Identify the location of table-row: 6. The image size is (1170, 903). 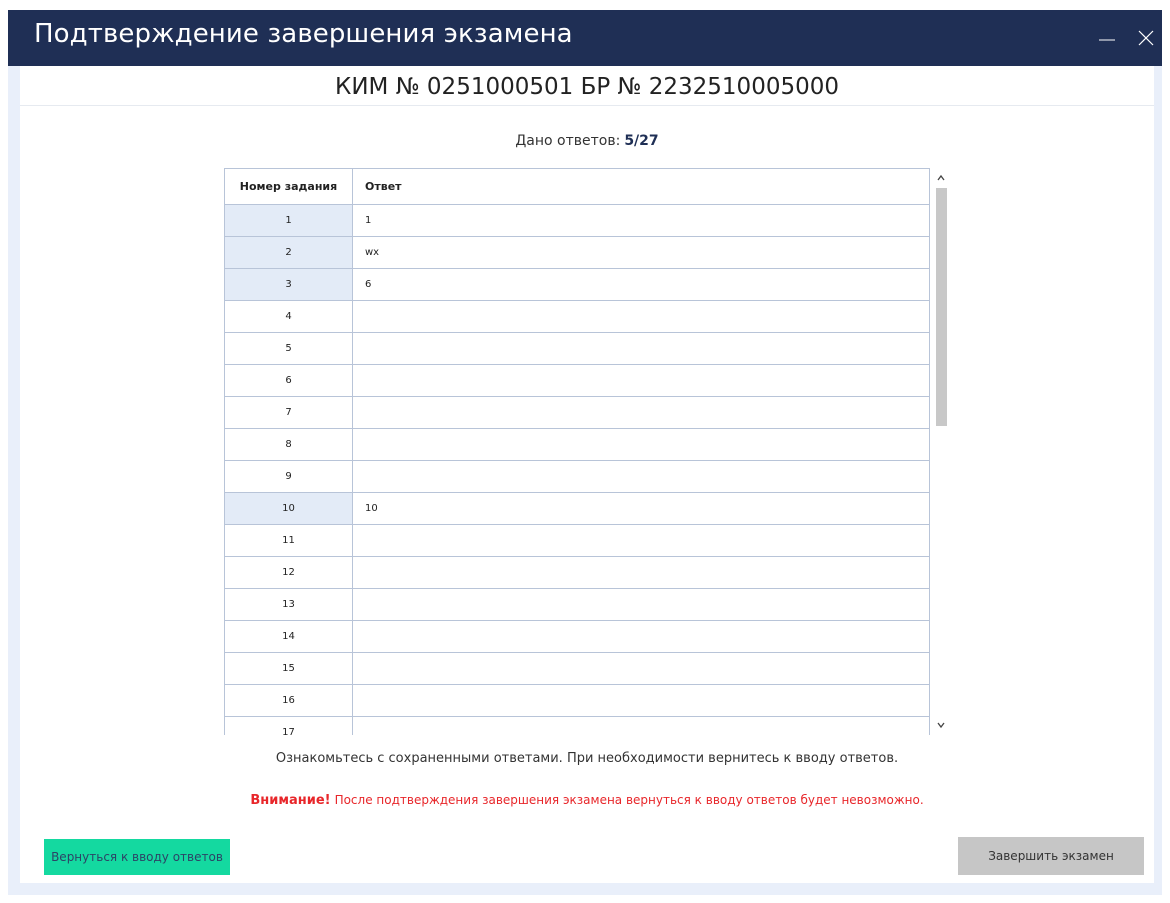
(577, 380).